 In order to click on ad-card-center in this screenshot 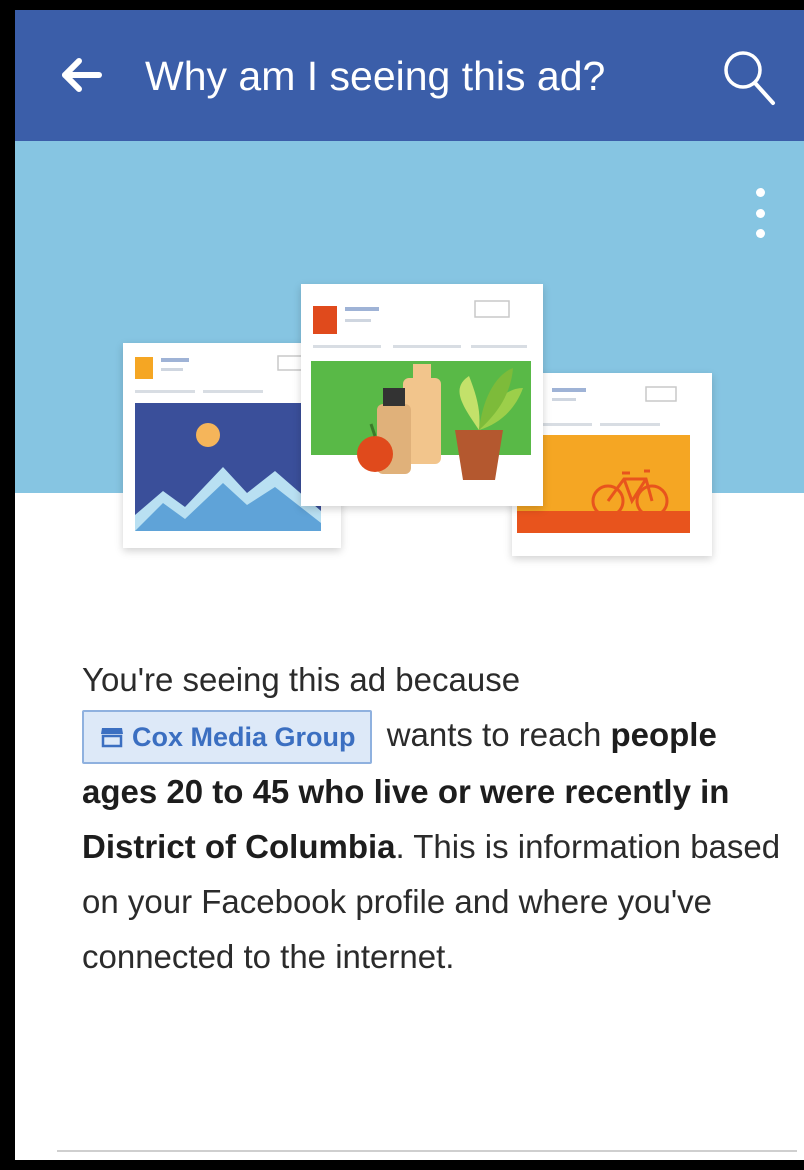, I will do `click(422, 395)`.